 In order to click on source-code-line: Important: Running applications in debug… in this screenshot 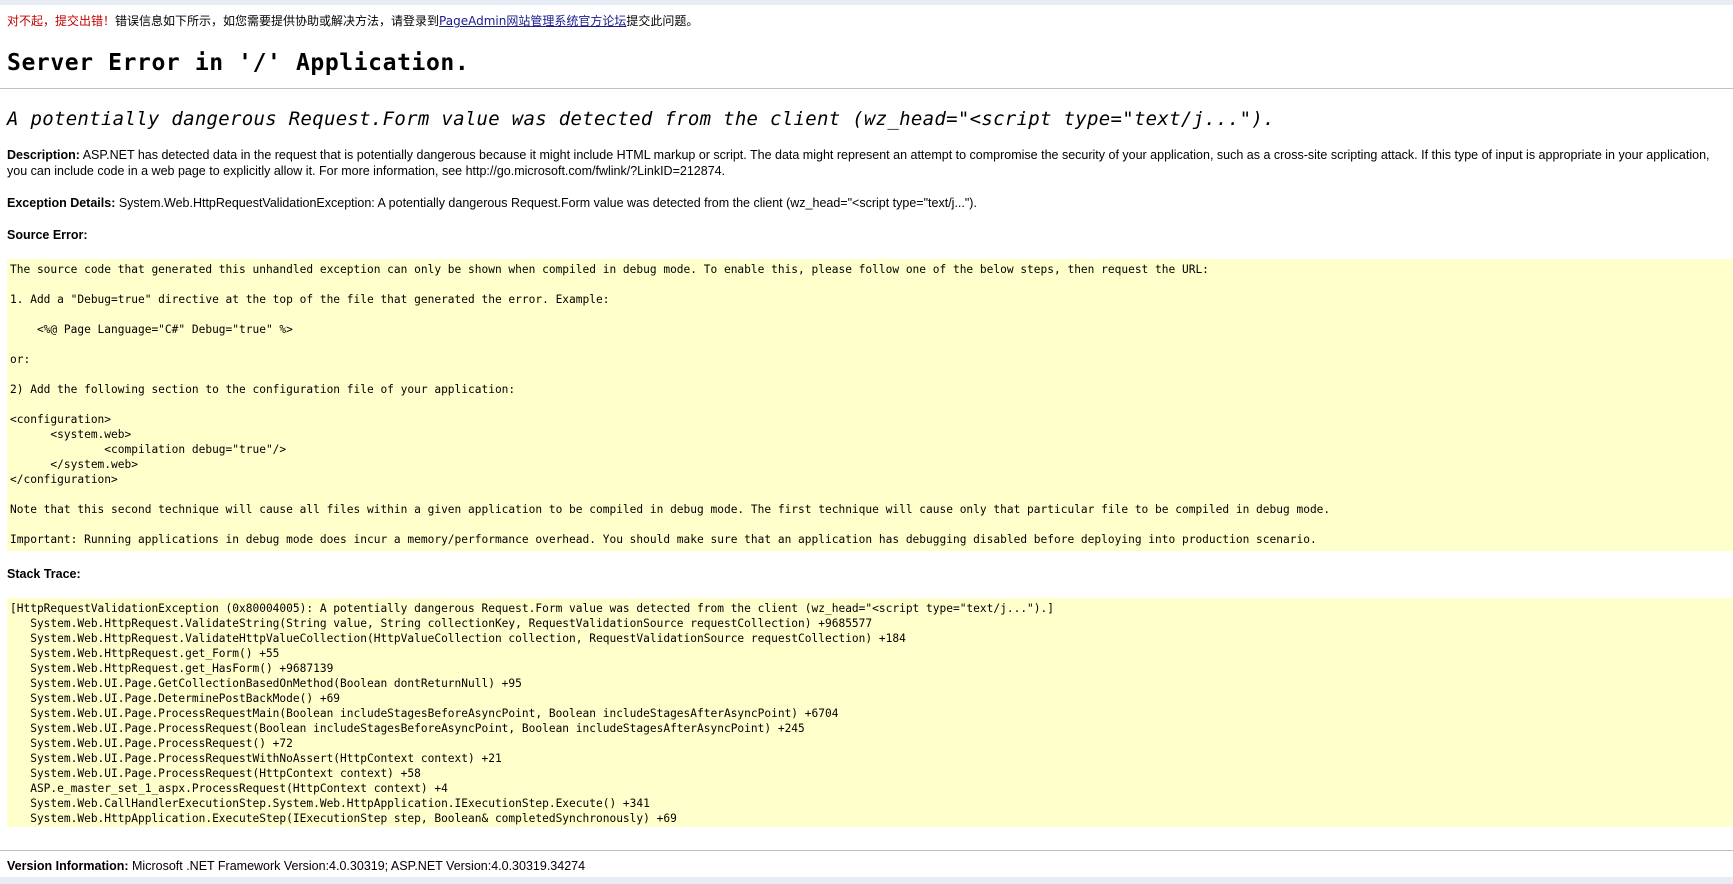, I will do `click(663, 539)`.